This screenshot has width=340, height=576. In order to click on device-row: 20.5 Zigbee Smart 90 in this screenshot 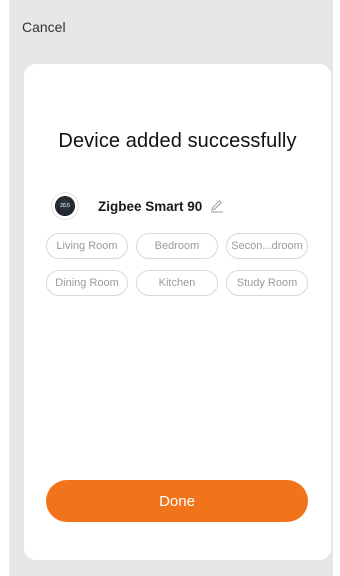, I will do `click(138, 206)`.